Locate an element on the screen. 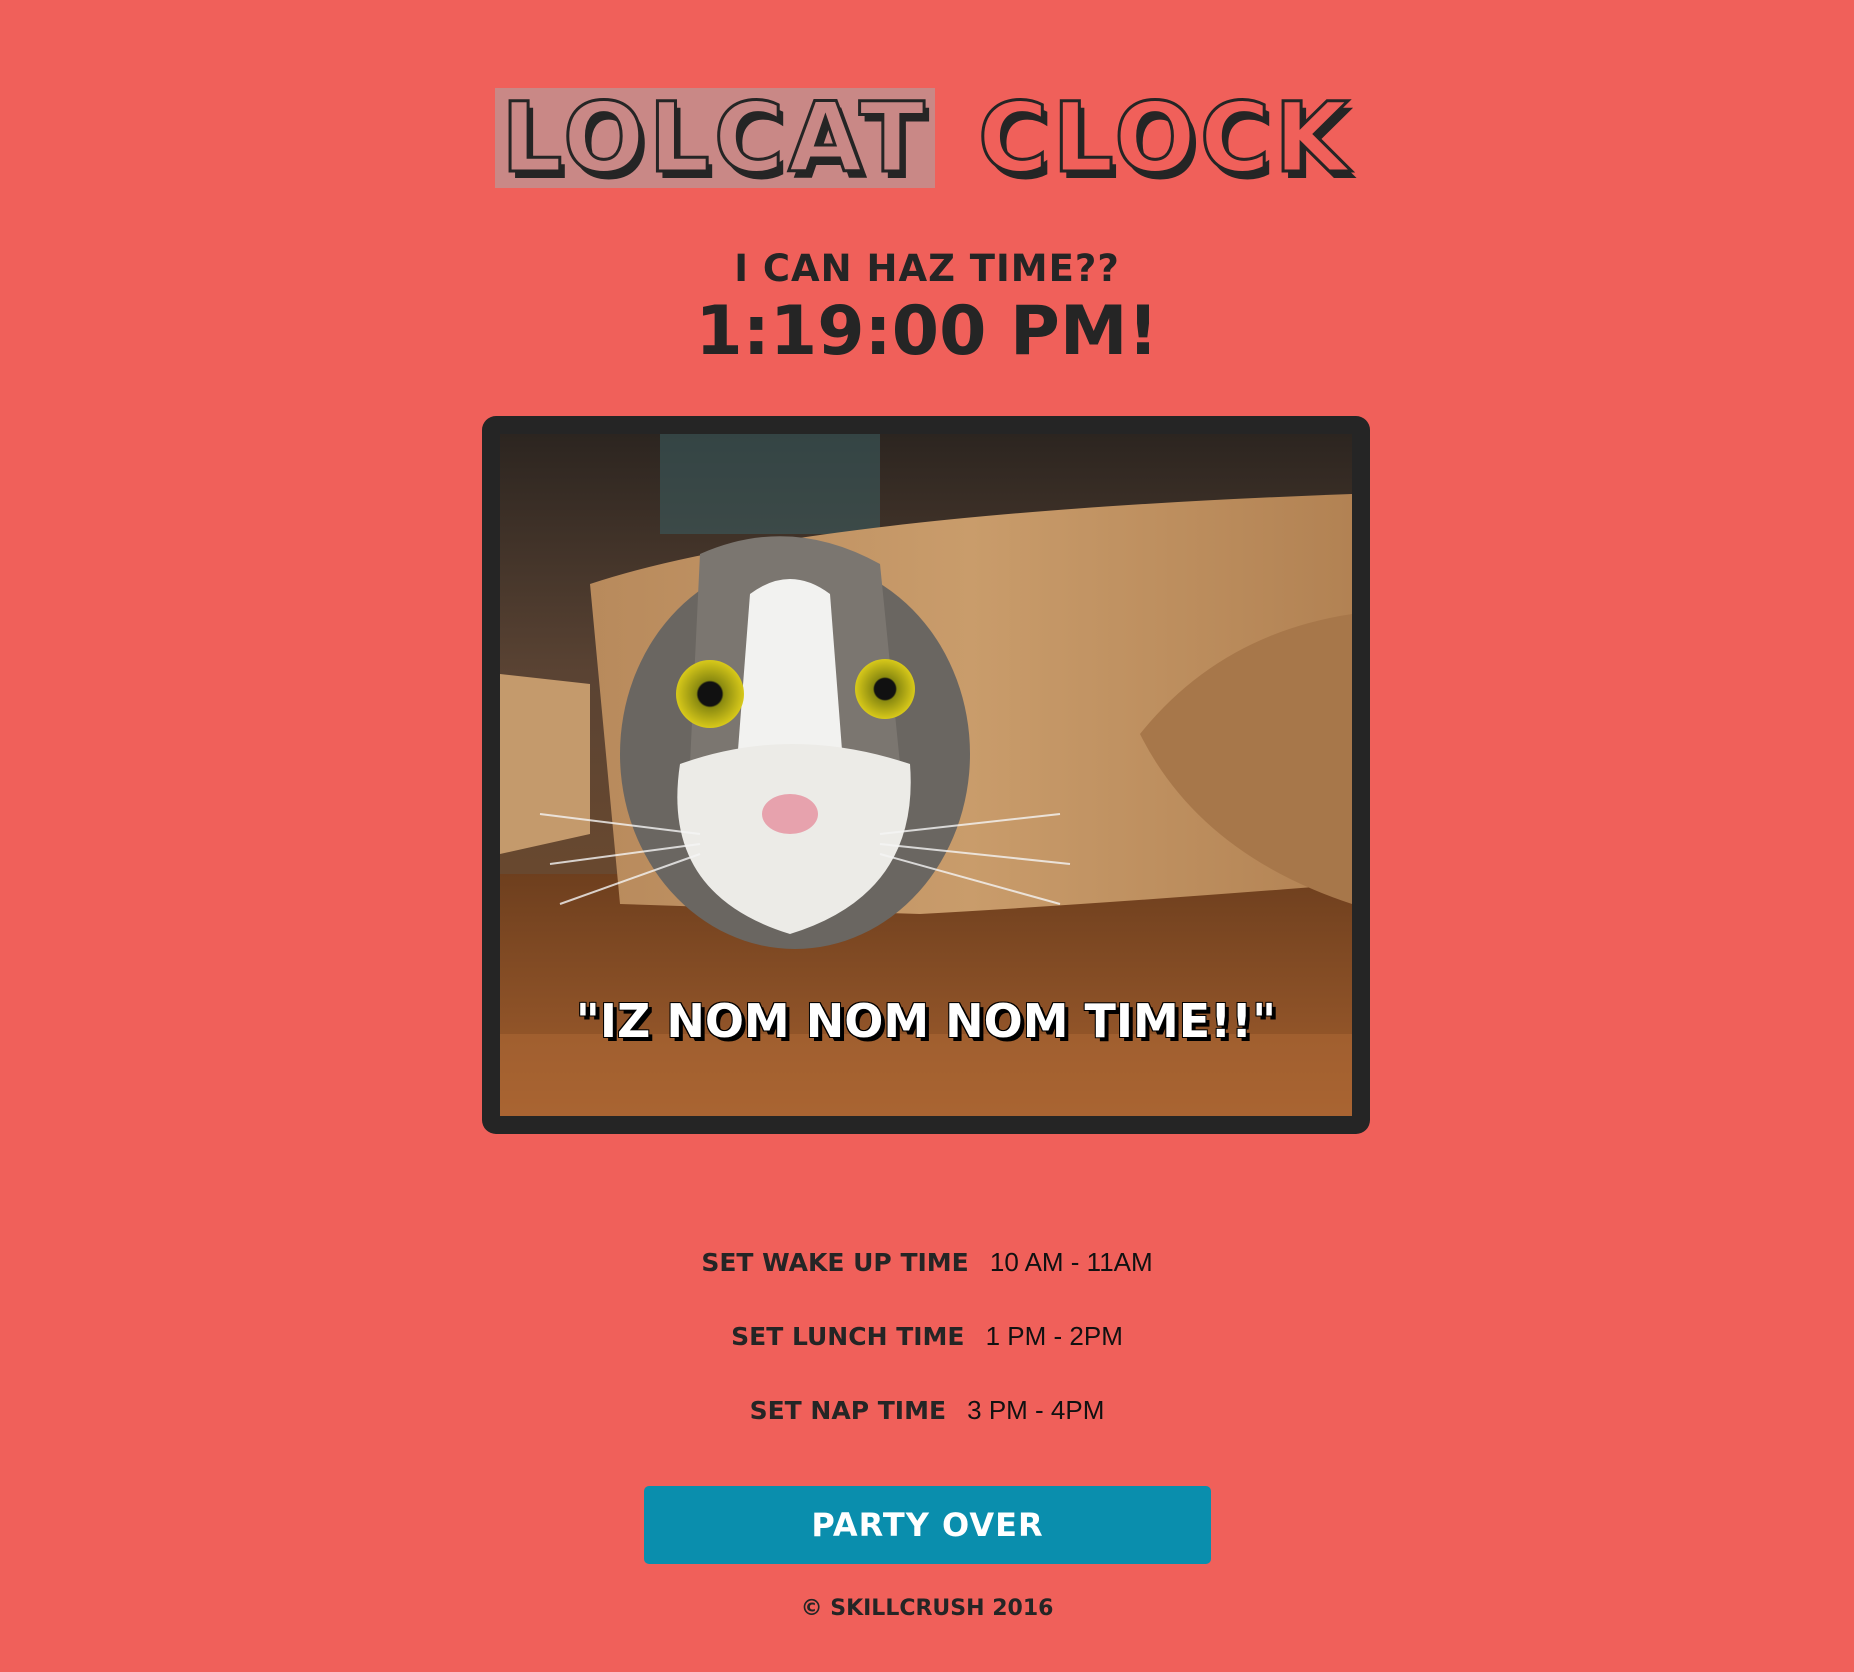  title-word-clock: Clock is located at coordinates (1165, 138).